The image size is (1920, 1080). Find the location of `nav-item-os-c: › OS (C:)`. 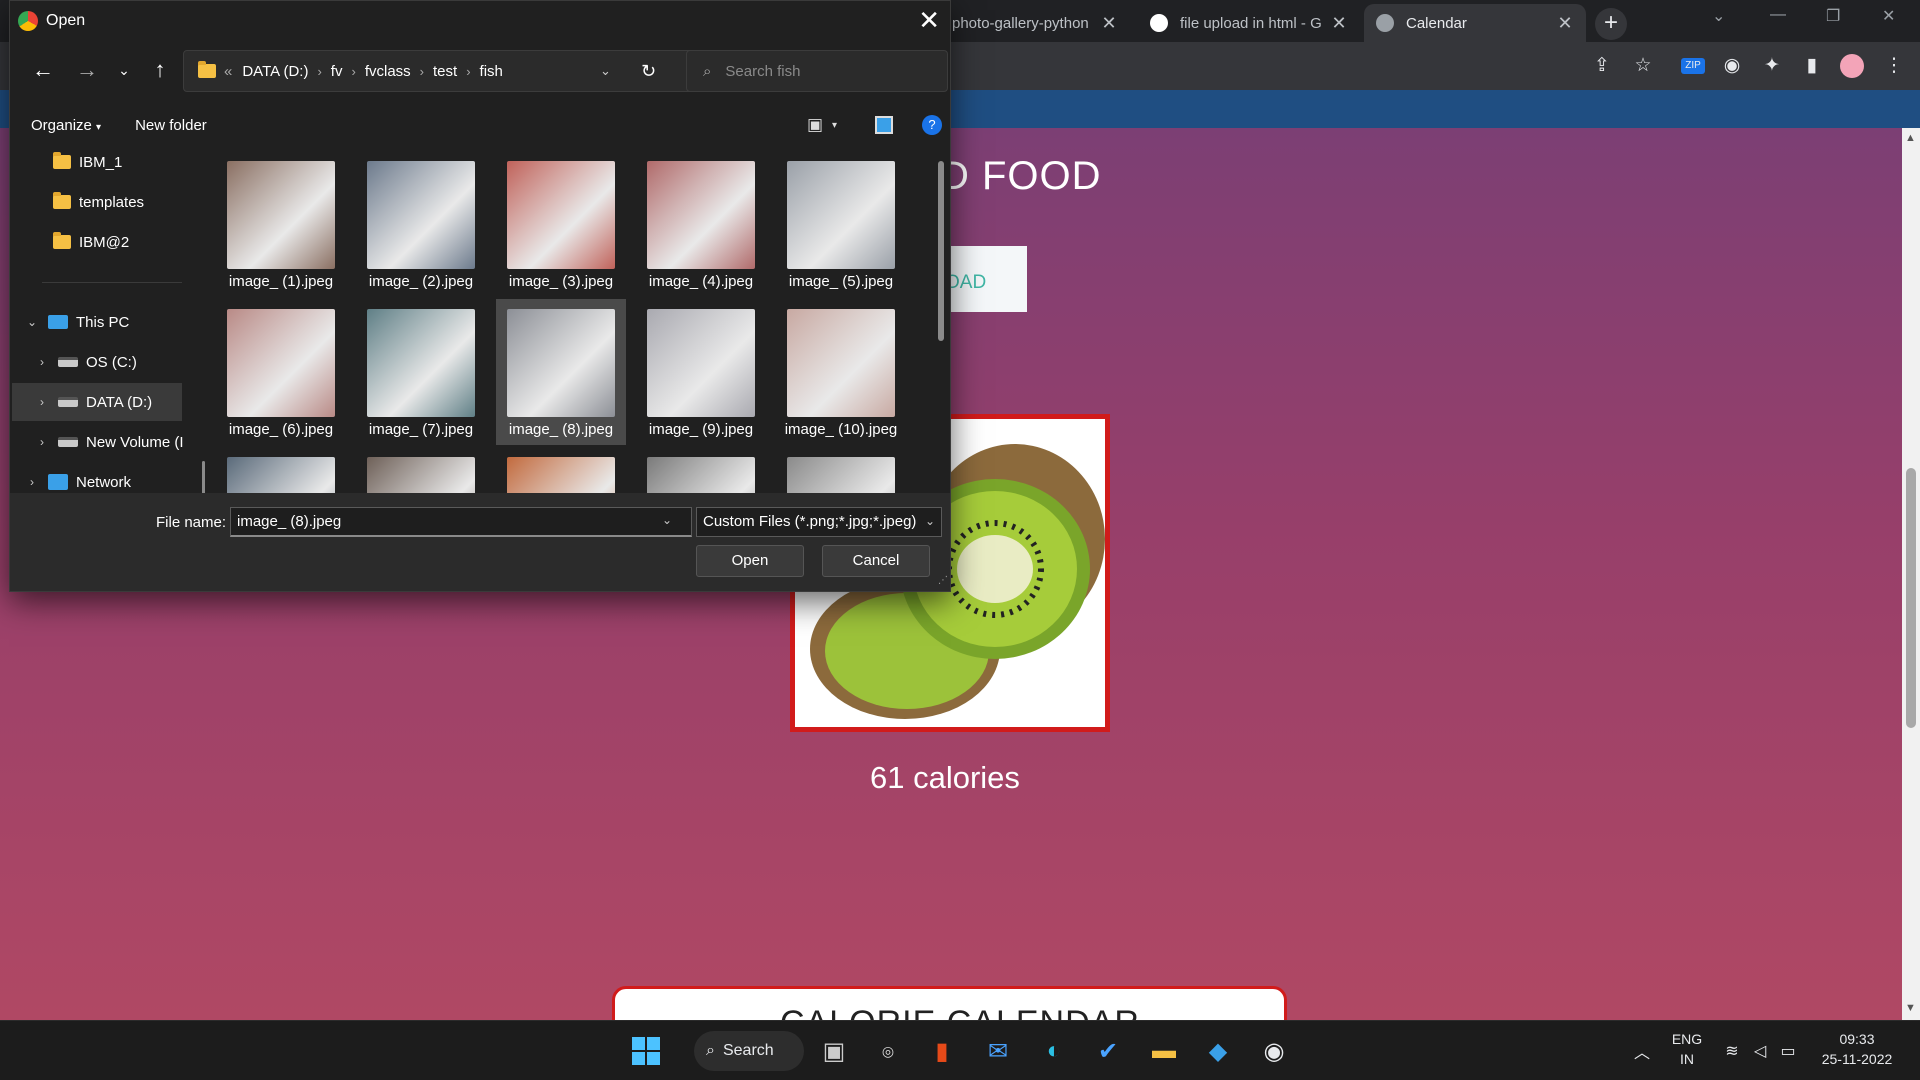

nav-item-os-c: › OS (C:) is located at coordinates (85, 362).